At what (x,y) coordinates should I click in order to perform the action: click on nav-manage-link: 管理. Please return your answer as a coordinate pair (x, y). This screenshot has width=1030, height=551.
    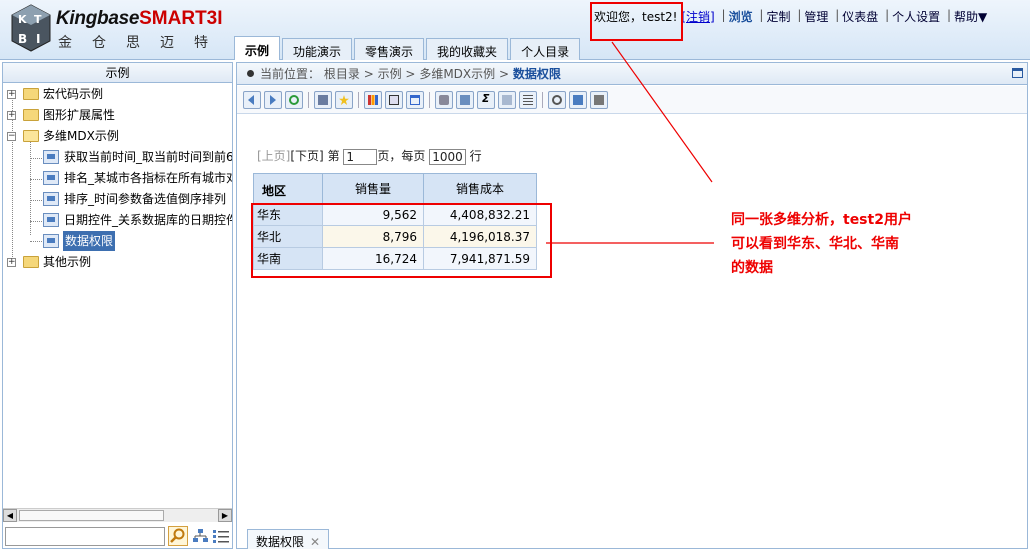
    Looking at the image, I should click on (816, 16).